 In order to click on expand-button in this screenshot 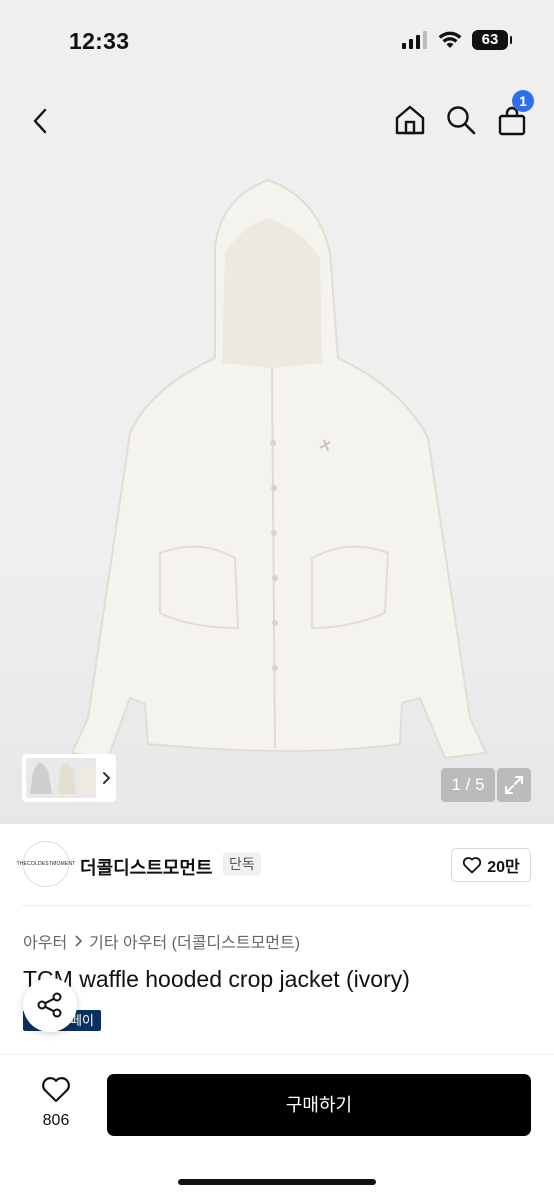, I will do `click(514, 785)`.